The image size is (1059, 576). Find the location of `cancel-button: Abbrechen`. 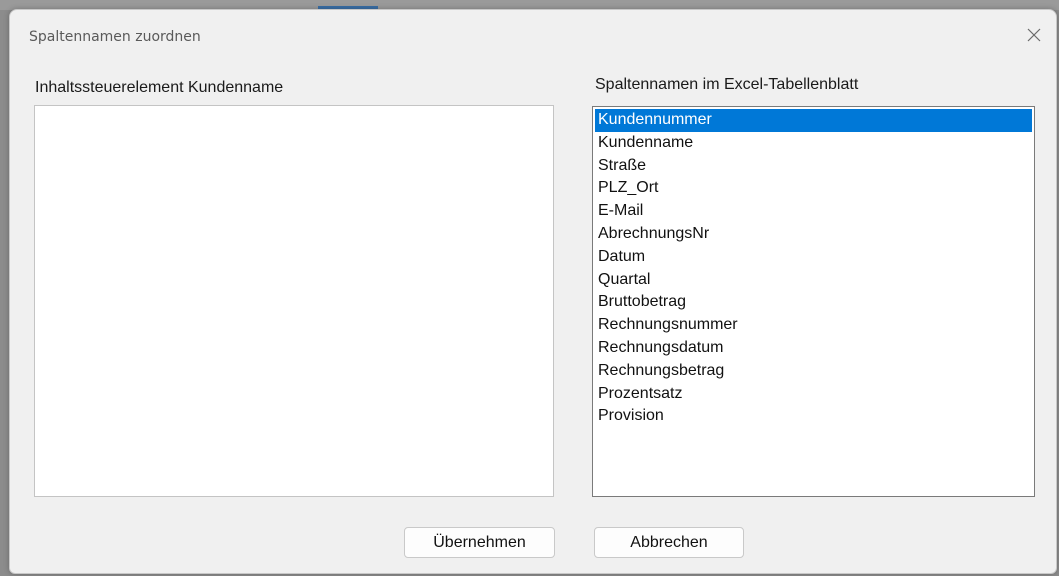

cancel-button: Abbrechen is located at coordinates (669, 542).